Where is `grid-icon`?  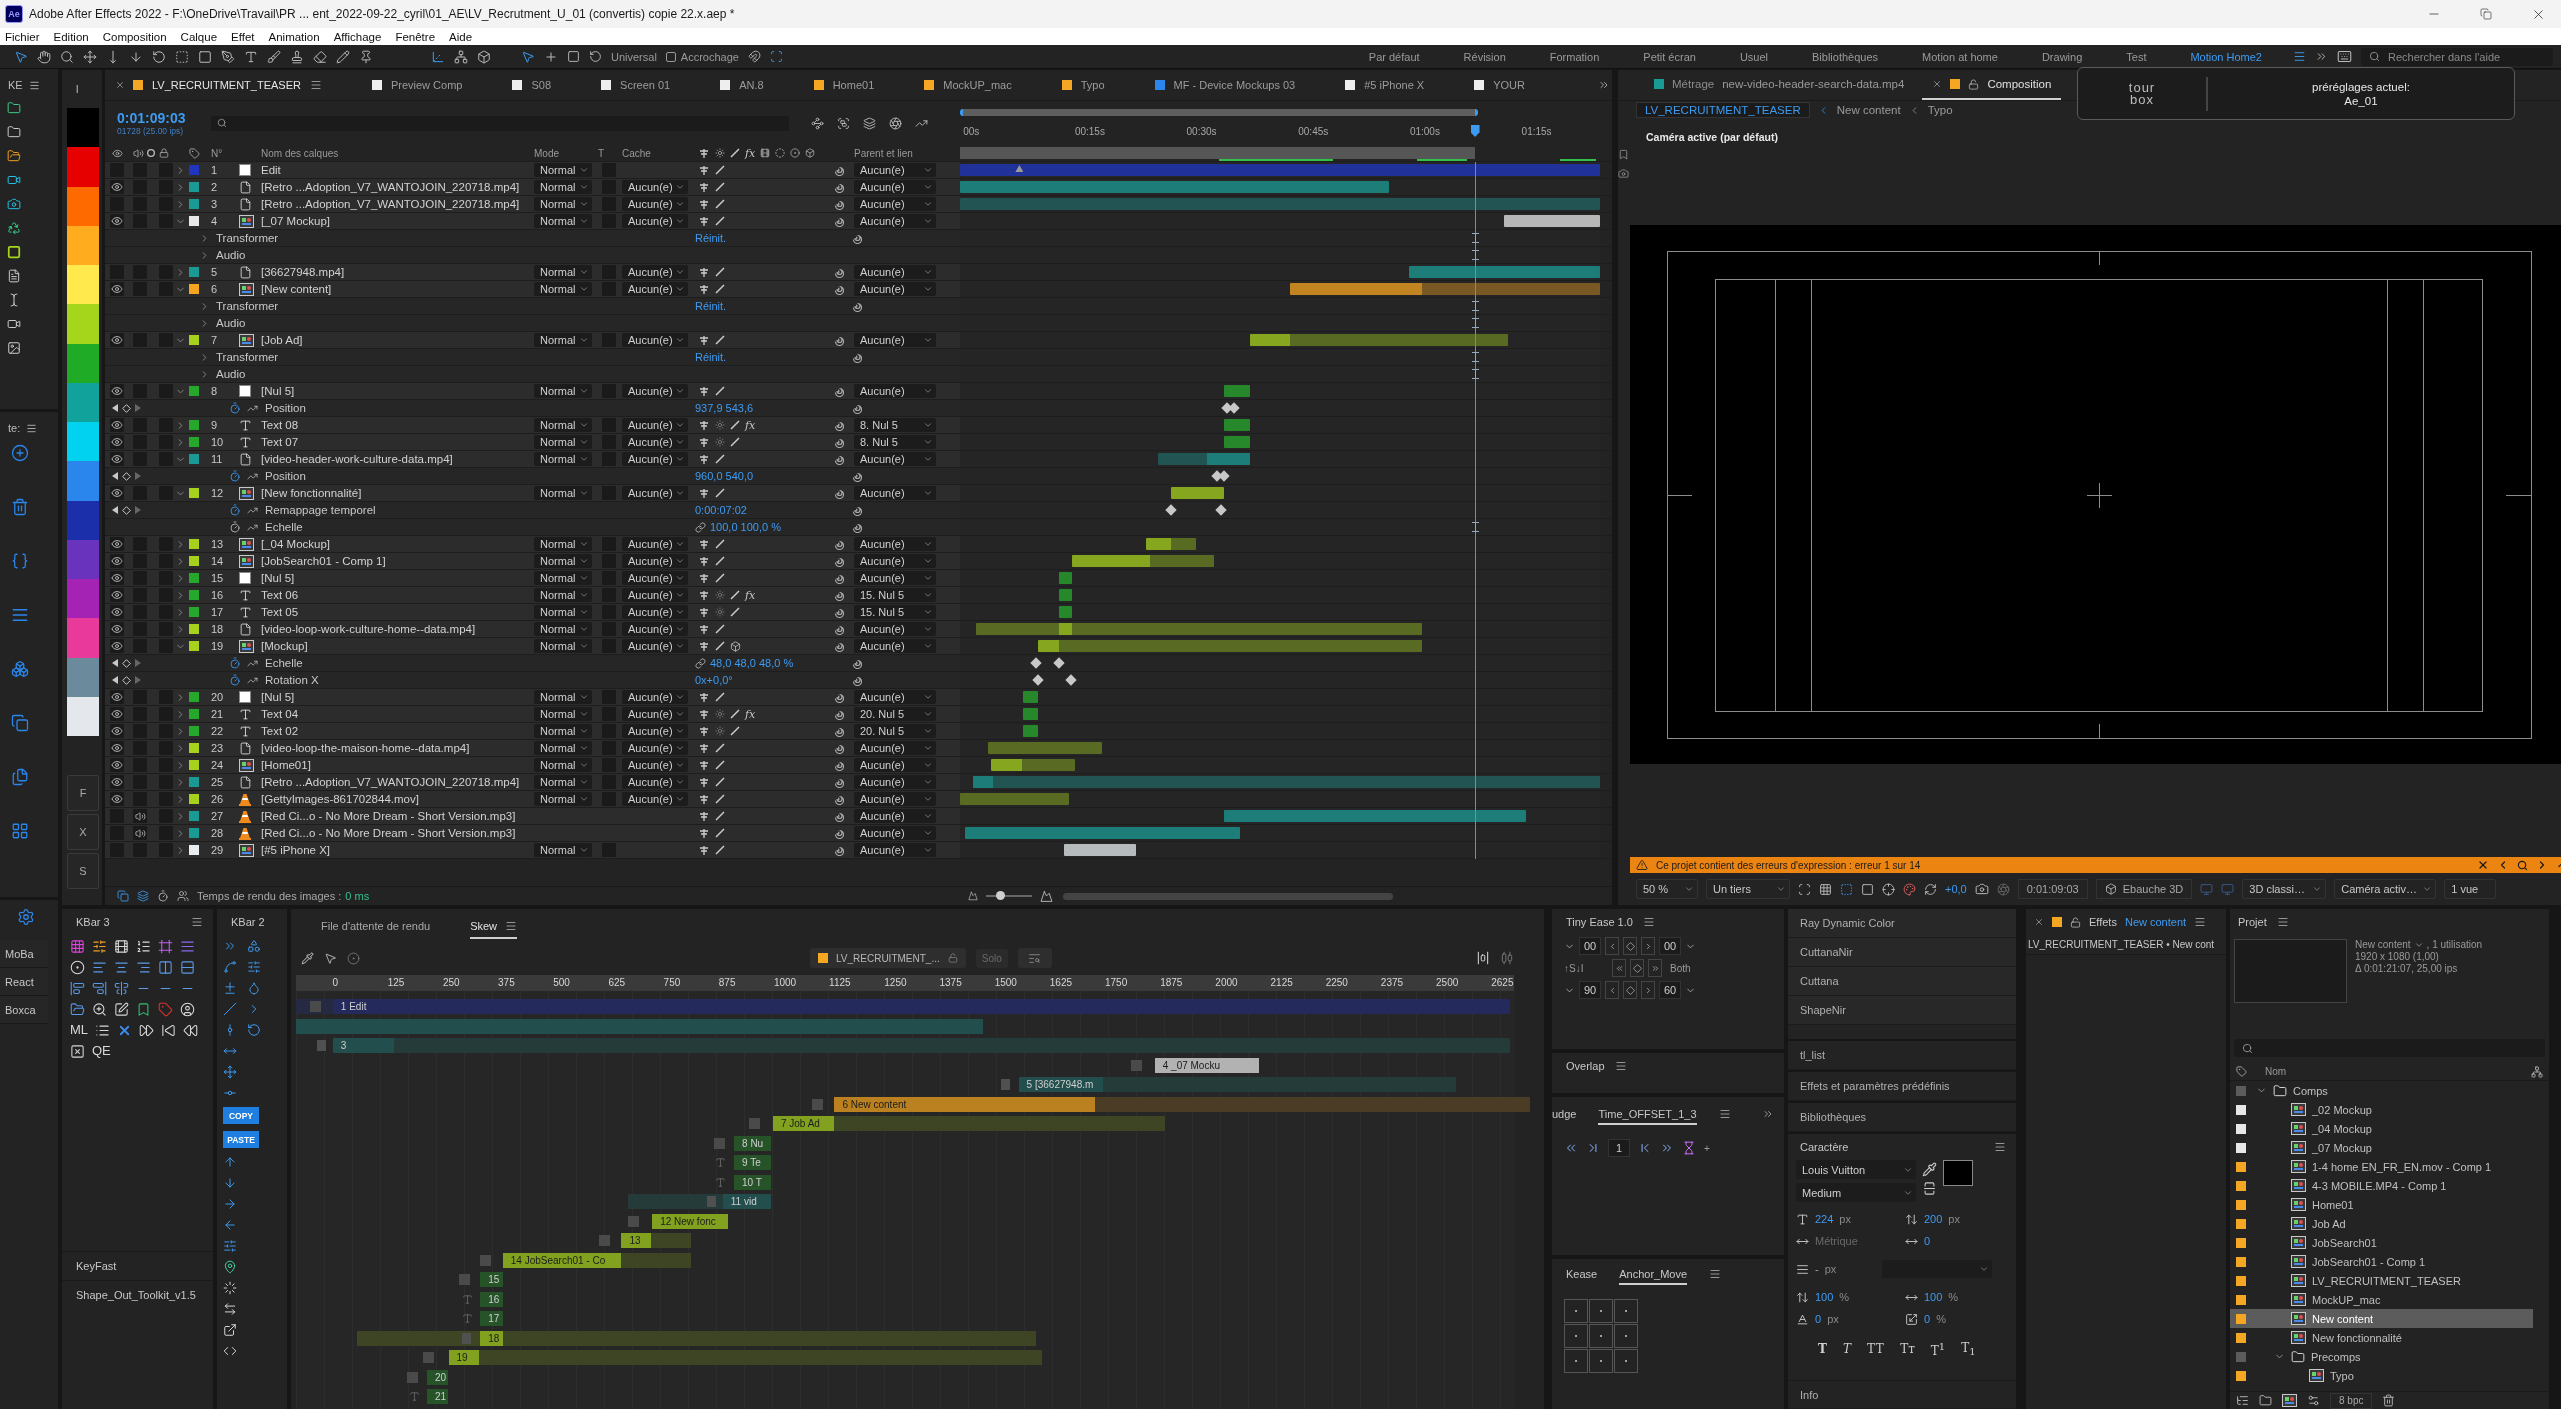
grid-icon is located at coordinates (1825, 889).